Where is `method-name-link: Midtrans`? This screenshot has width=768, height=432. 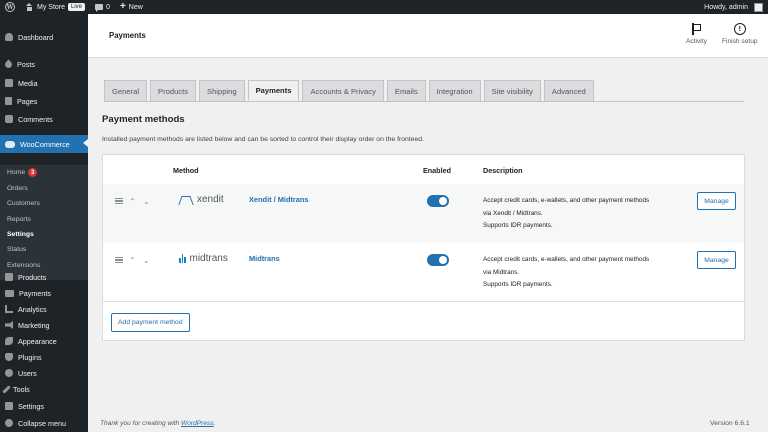
method-name-link: Midtrans is located at coordinates (264, 258).